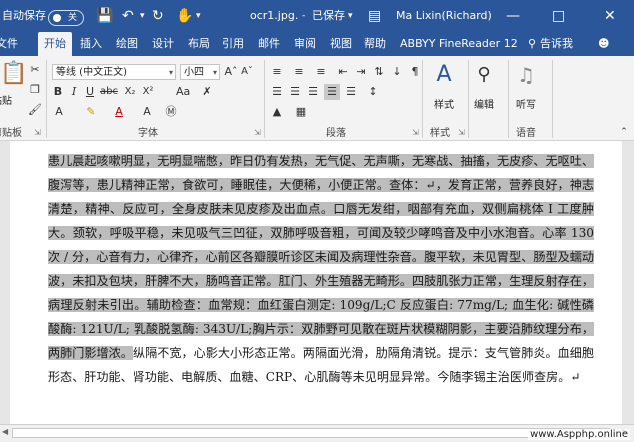 The width and height of the screenshot is (634, 442). I want to click on character-shading-icon: A, so click(147, 112).